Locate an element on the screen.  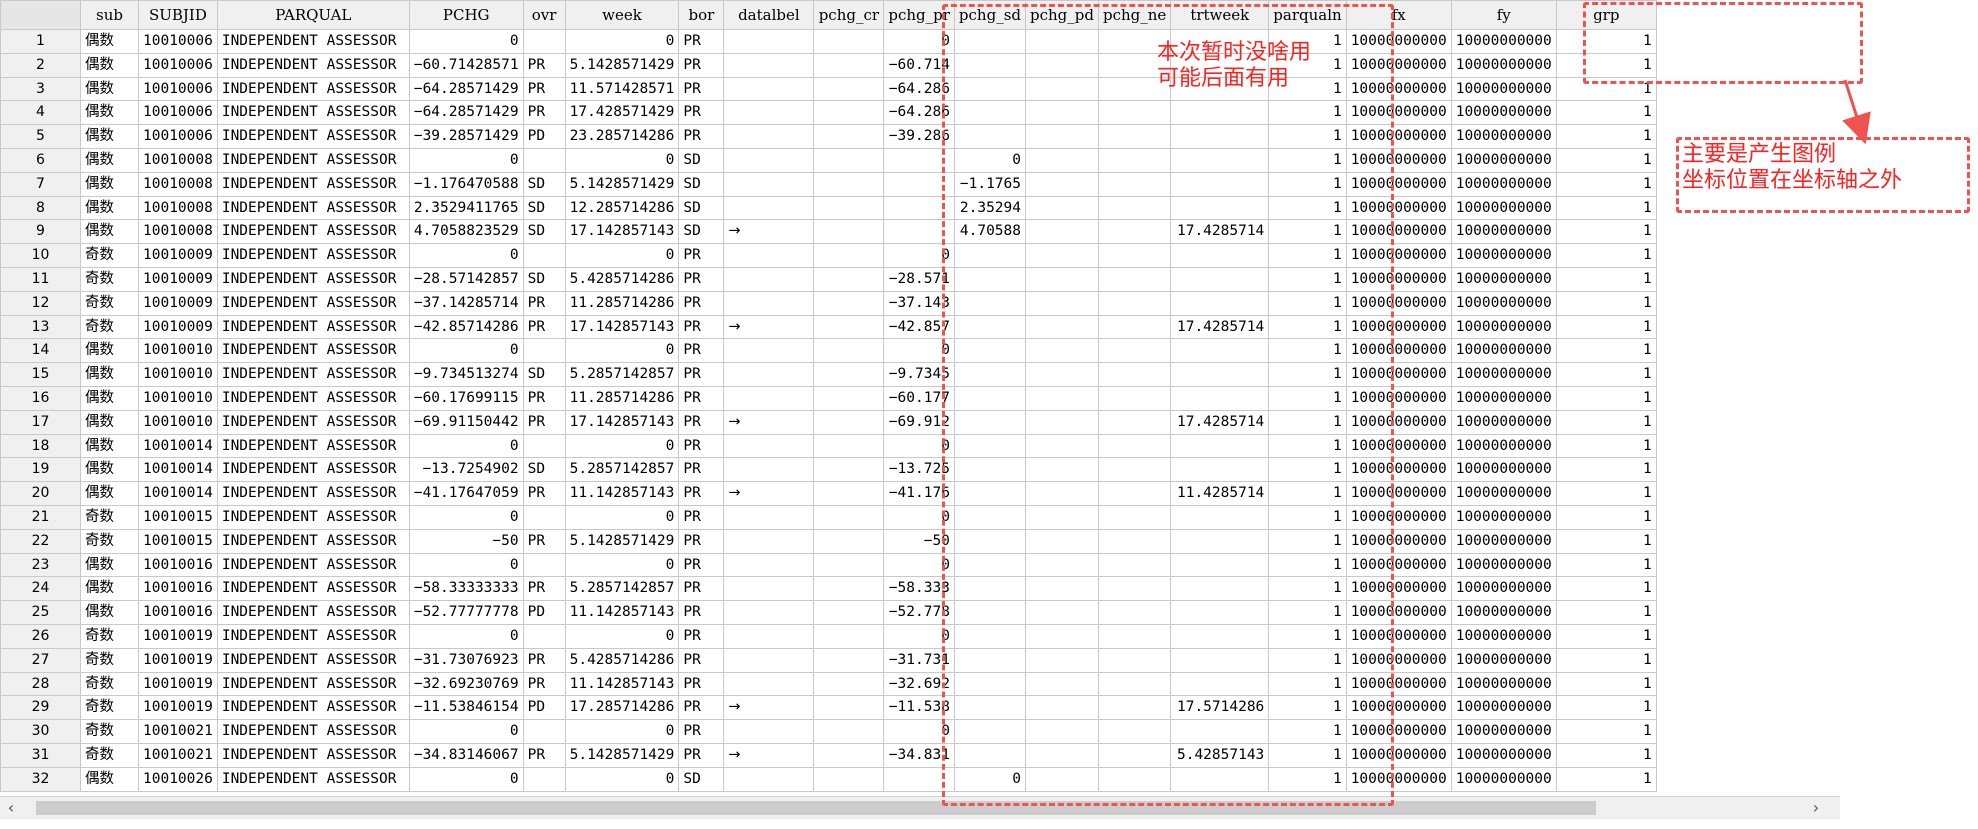
scroll-right-icon: › is located at coordinates (1816, 808).